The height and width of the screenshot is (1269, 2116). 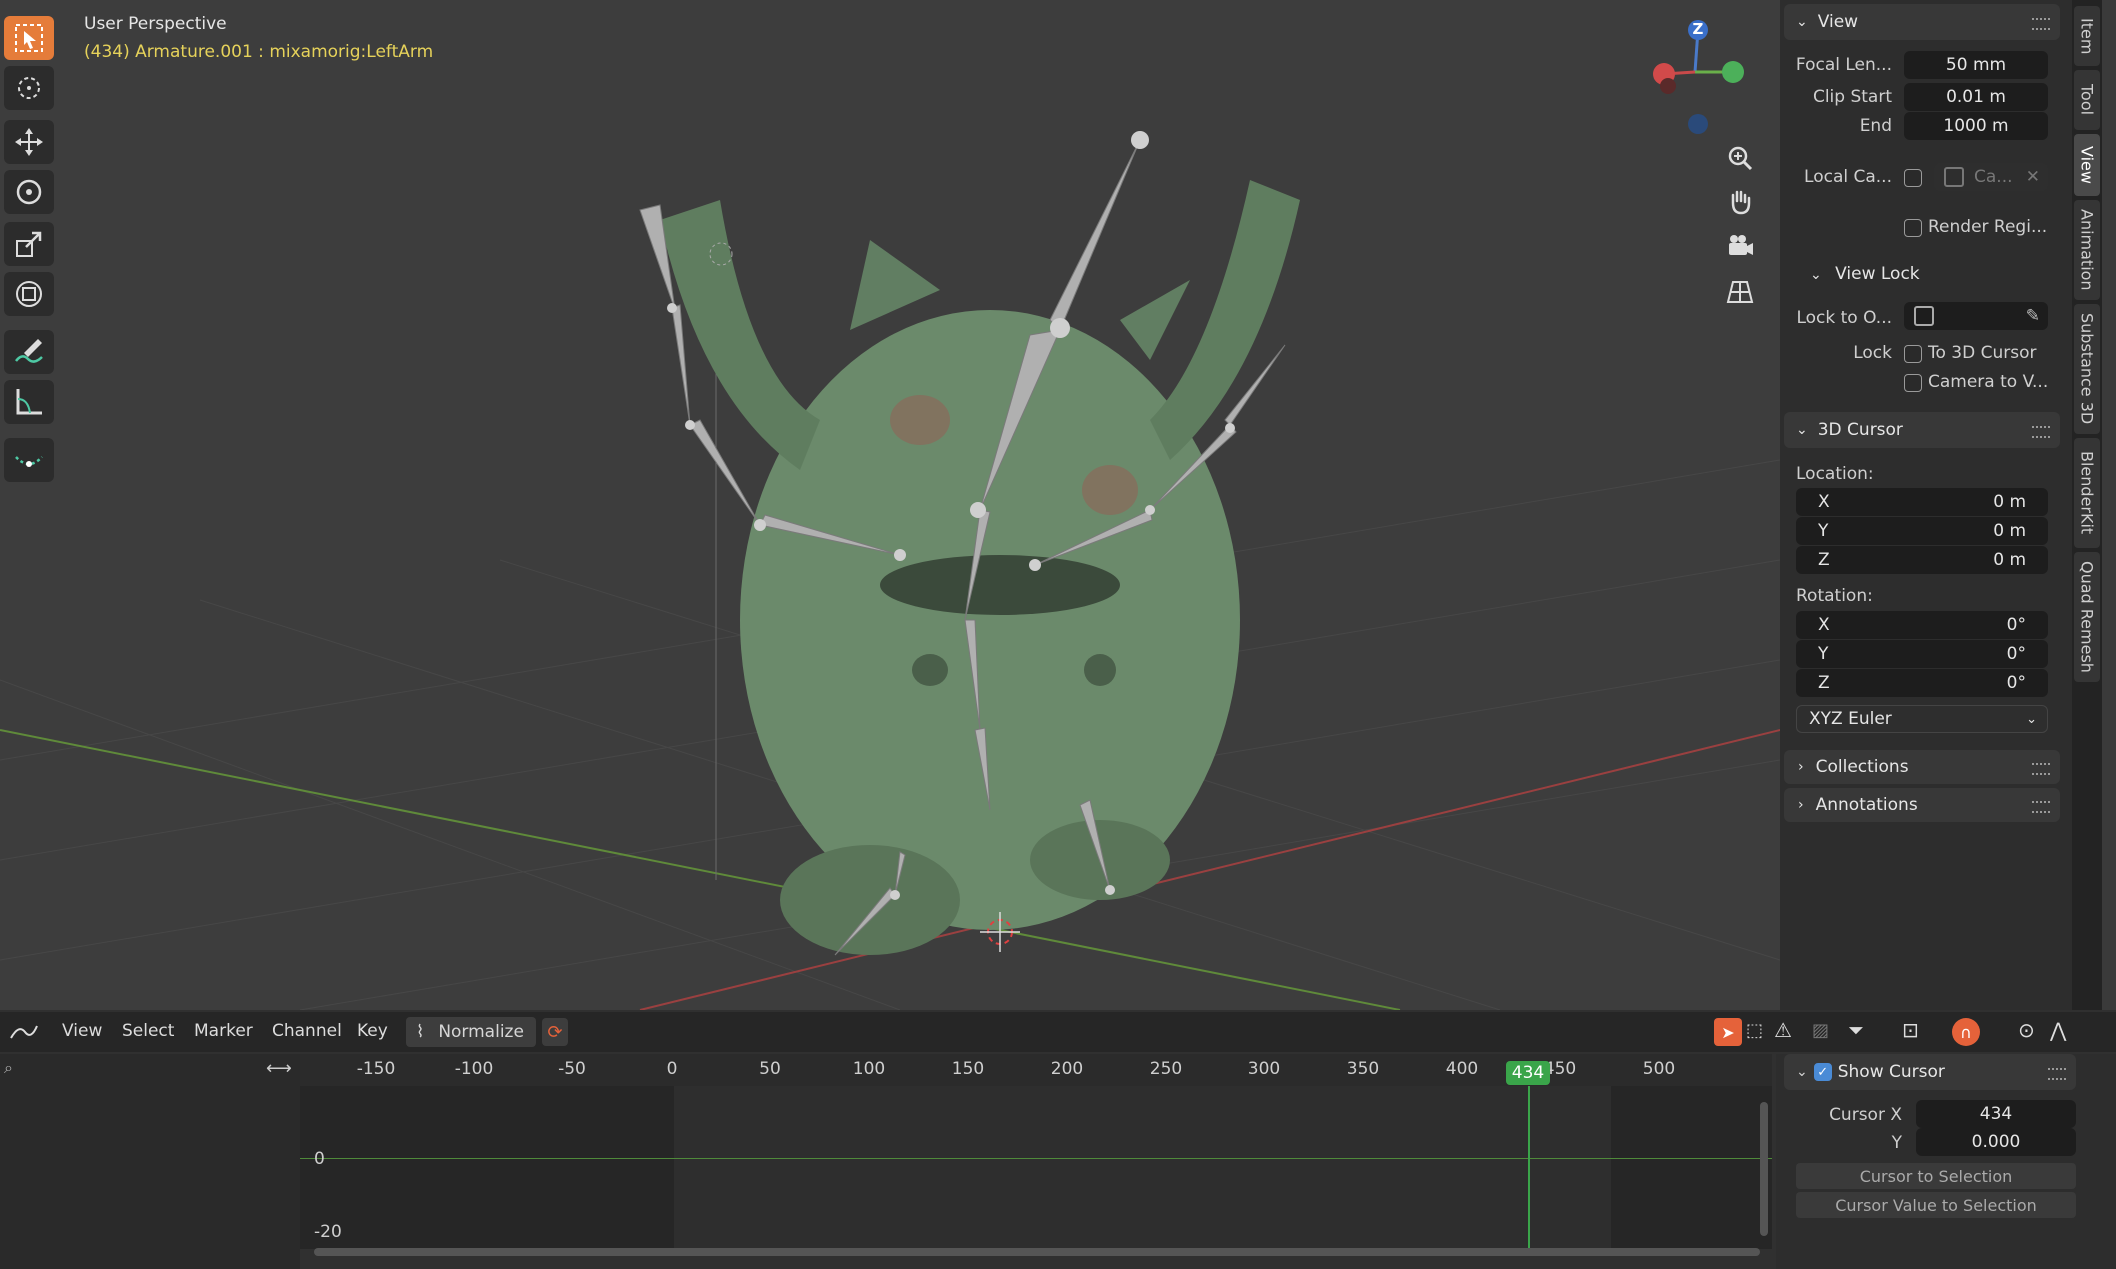 I want to click on pan-button, so click(x=1740, y=202).